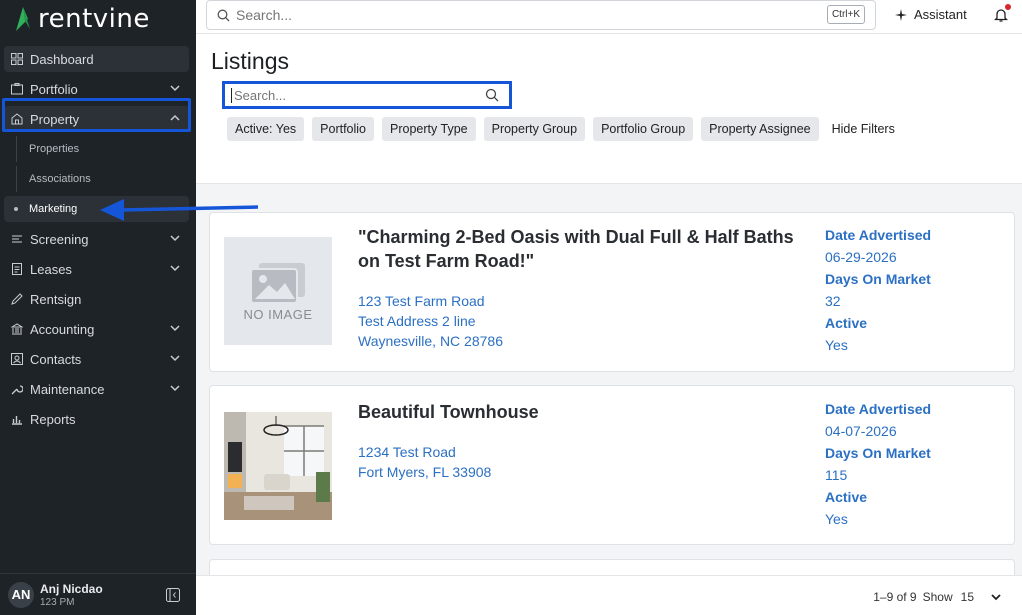 Image resolution: width=1022 pixels, height=615 pixels. I want to click on chevron-up-icon, so click(175, 117).